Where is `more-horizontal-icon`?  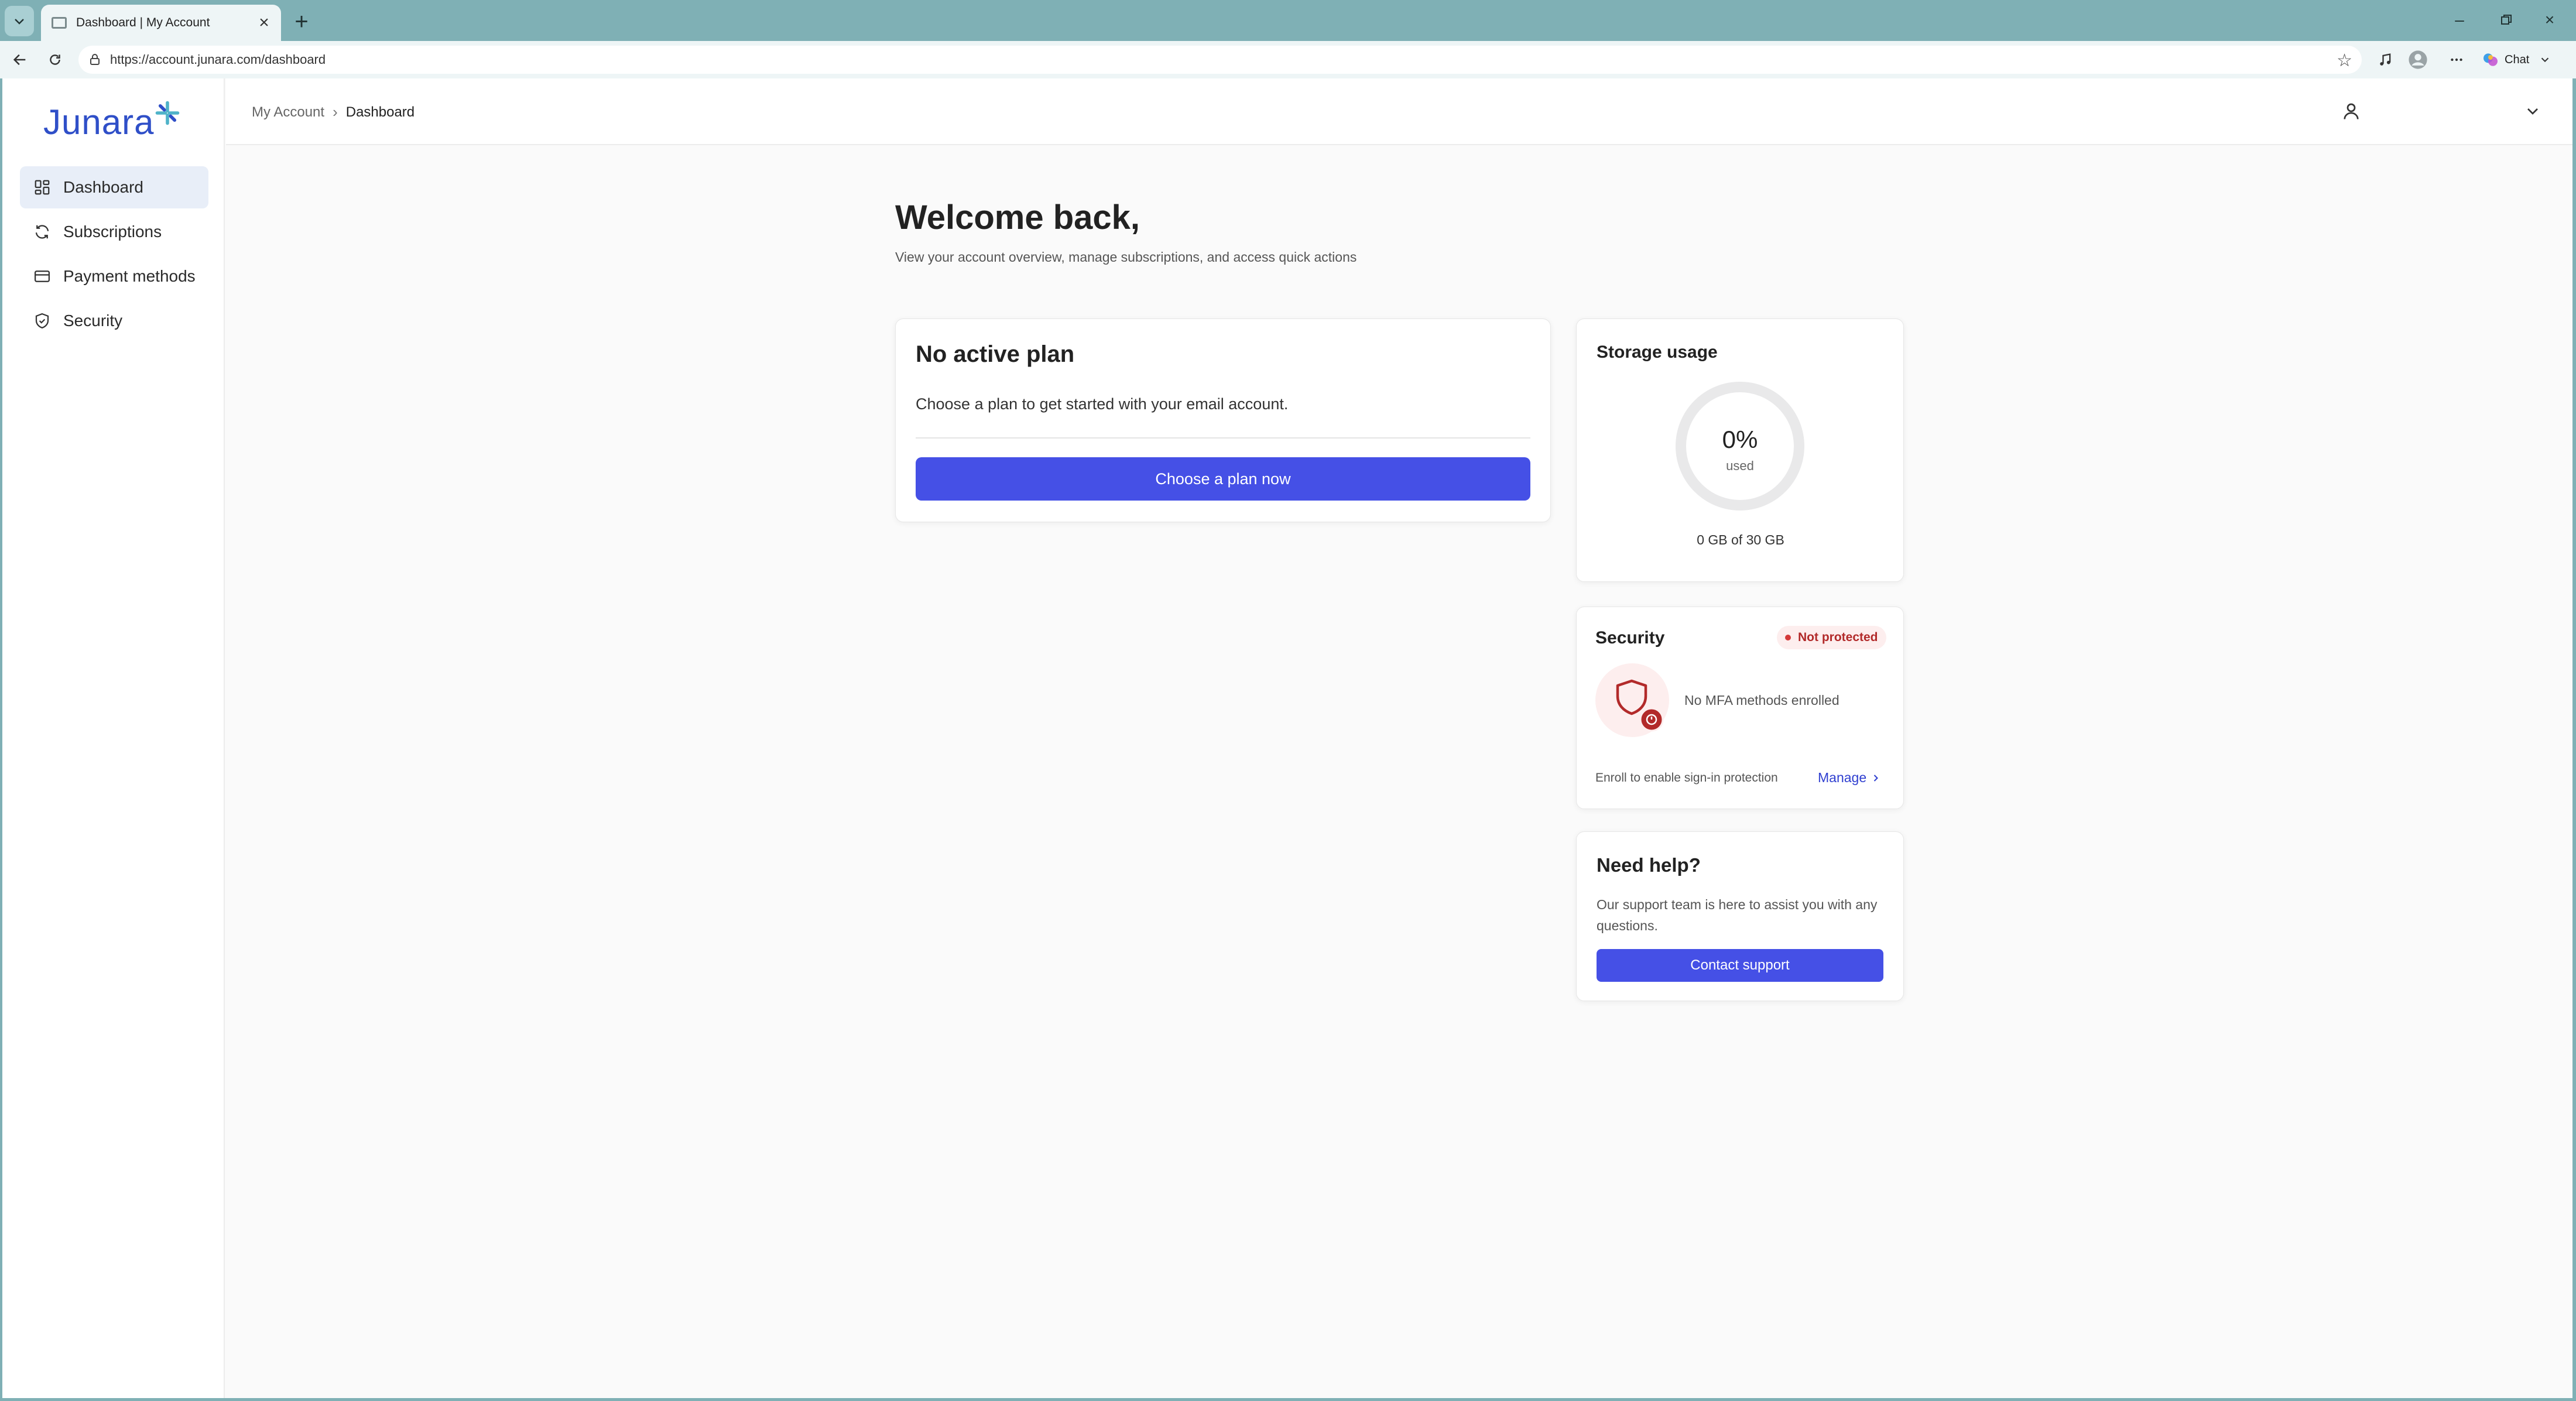
more-horizontal-icon is located at coordinates (2456, 59).